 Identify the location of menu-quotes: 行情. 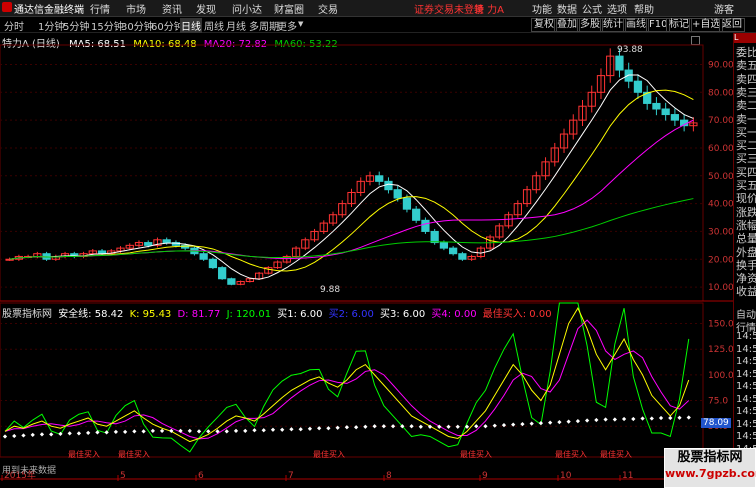
(100, 8).